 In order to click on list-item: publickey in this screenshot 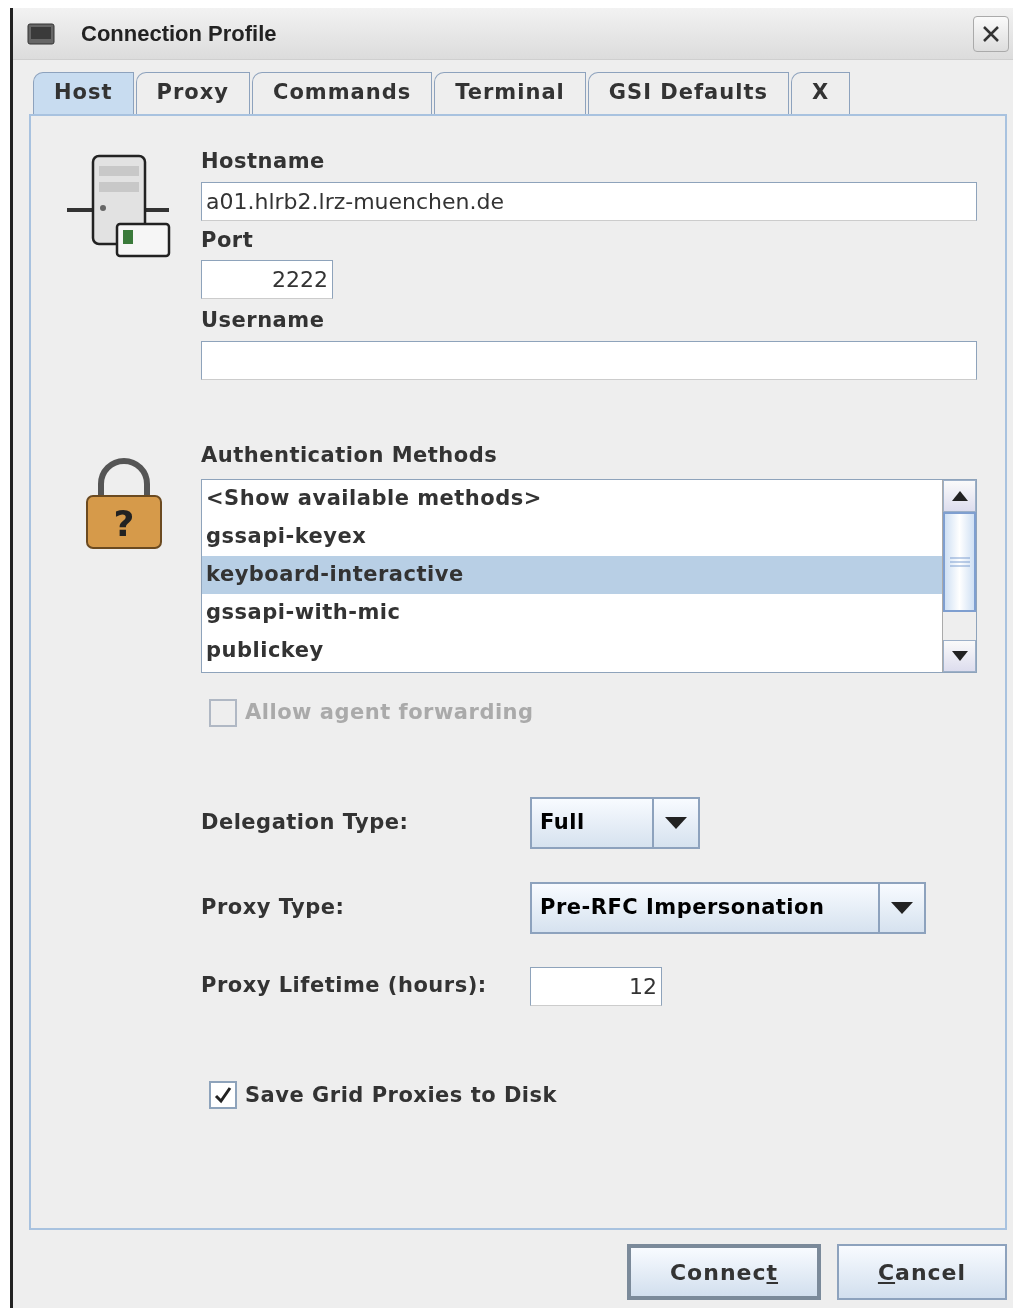, I will do `click(572, 651)`.